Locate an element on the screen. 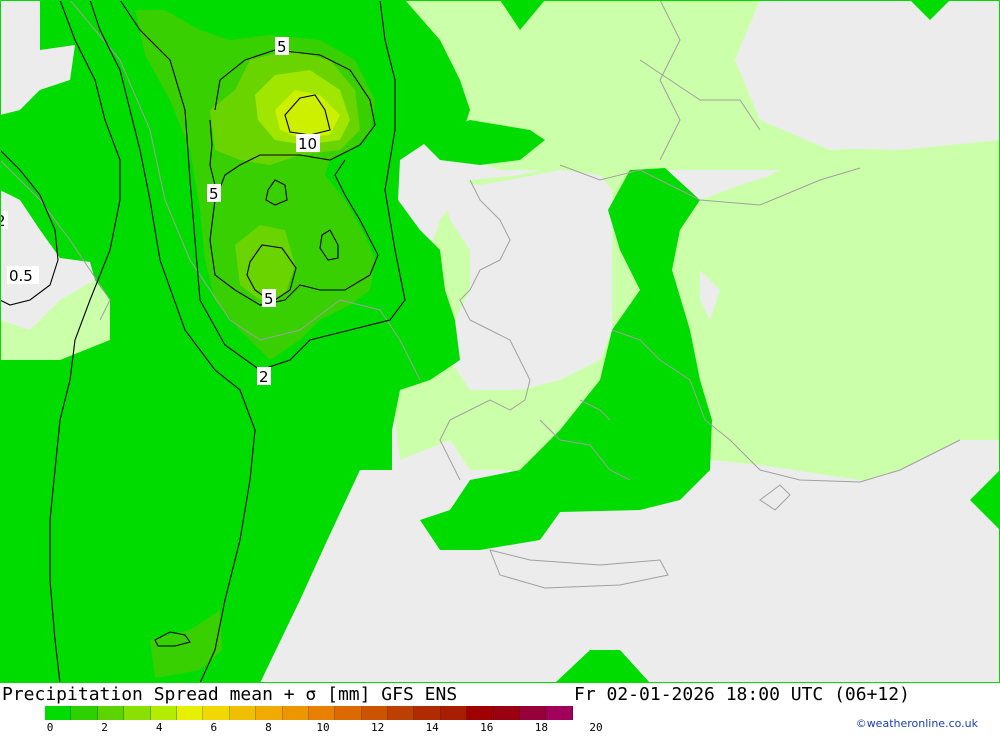  scale-tick-label: 6 is located at coordinates (214, 727).